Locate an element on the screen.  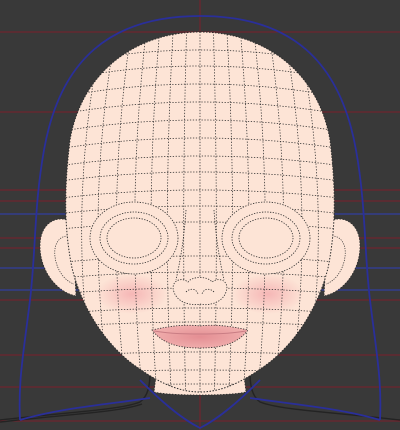
eye-left is located at coordinates (134, 238).